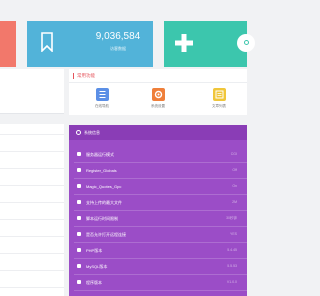 Image resolution: width=320 pixels, height=296 pixels. What do you see at coordinates (231, 282) in the screenshot?
I see `row-value: V1.0.0` at bounding box center [231, 282].